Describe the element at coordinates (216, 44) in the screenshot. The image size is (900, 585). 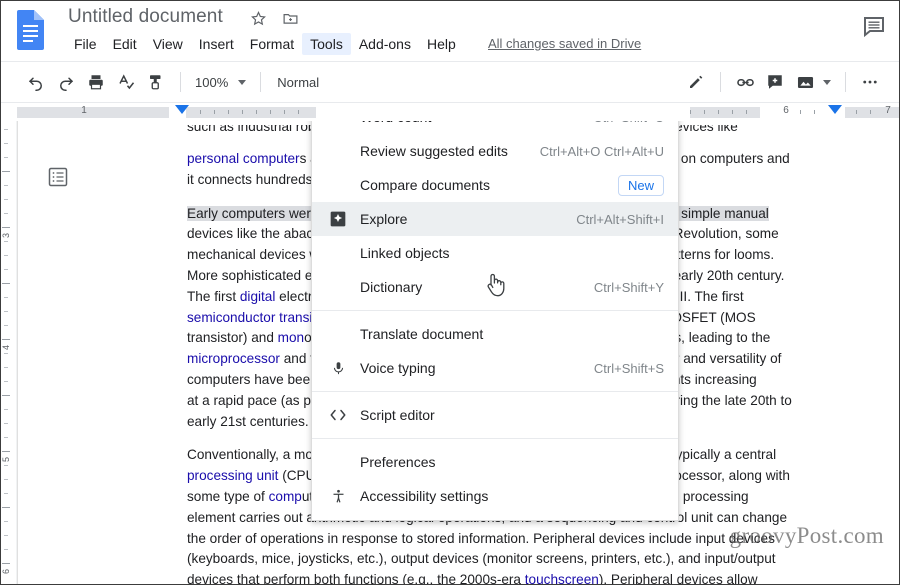
I see `menu-insert: Insert` at that location.